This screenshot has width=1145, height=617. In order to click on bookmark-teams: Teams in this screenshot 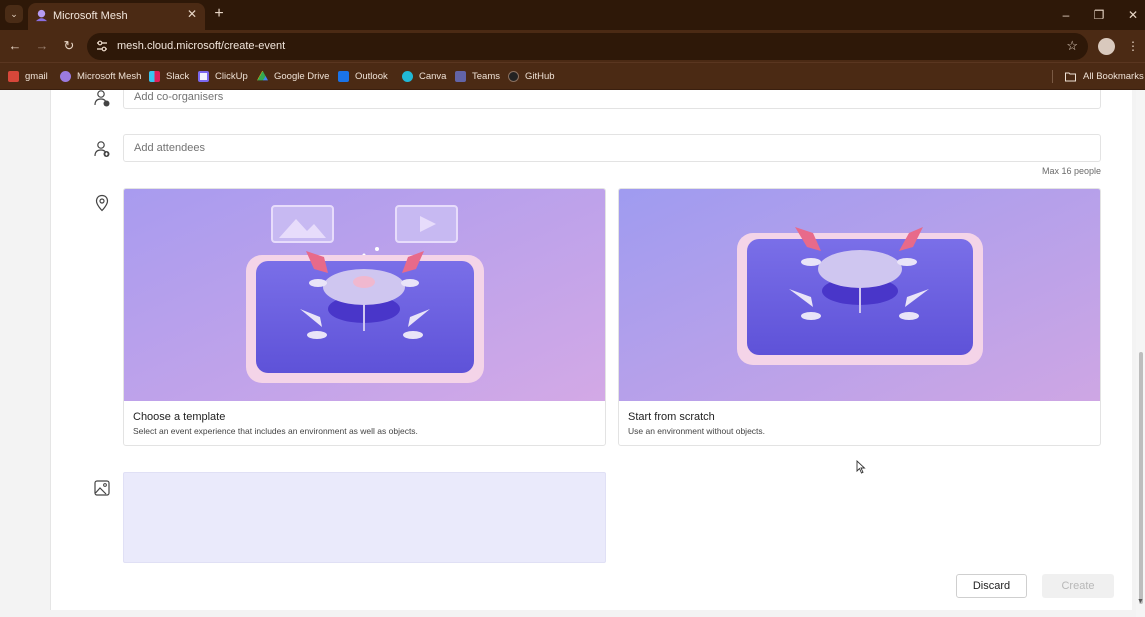, I will do `click(477, 76)`.